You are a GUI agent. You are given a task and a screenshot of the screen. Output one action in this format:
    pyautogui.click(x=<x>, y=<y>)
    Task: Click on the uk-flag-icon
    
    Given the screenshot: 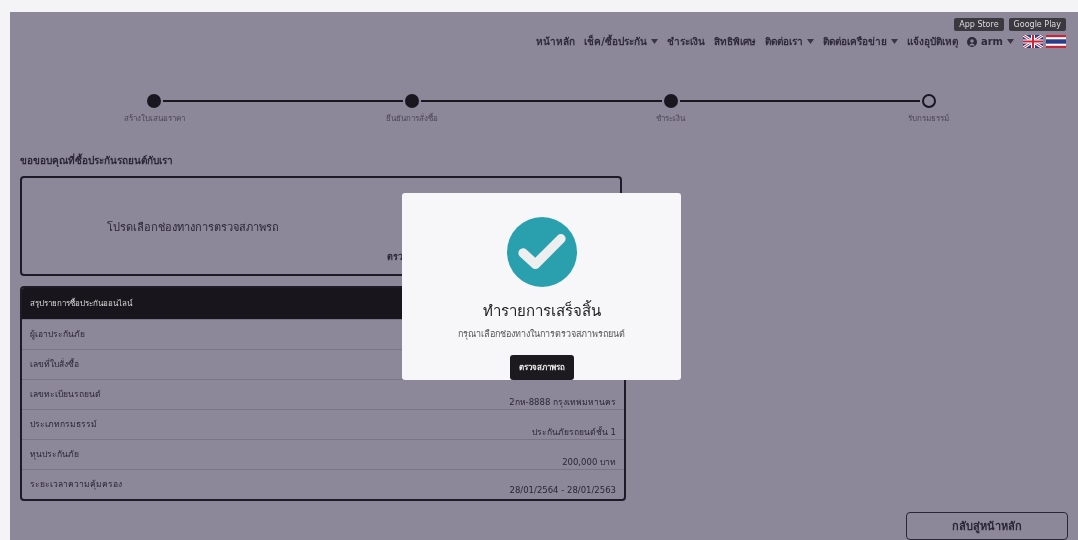 What is the action you would take?
    pyautogui.click(x=1033, y=41)
    